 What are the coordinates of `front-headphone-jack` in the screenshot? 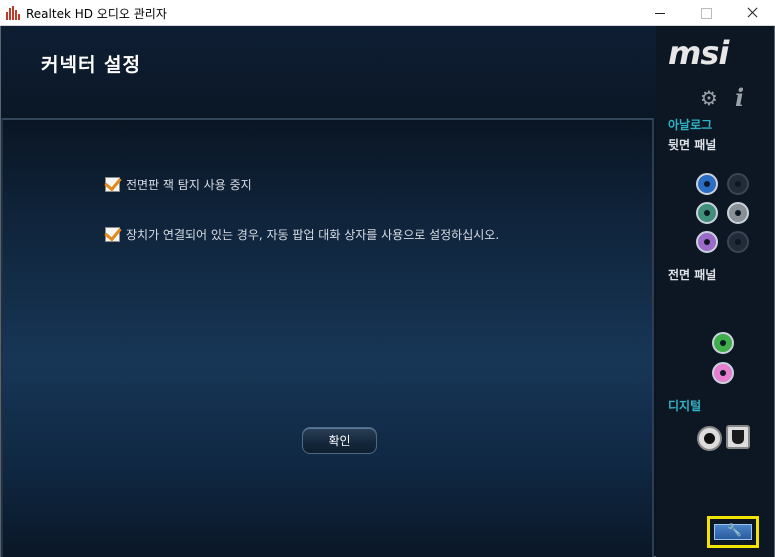 It's located at (723, 343).